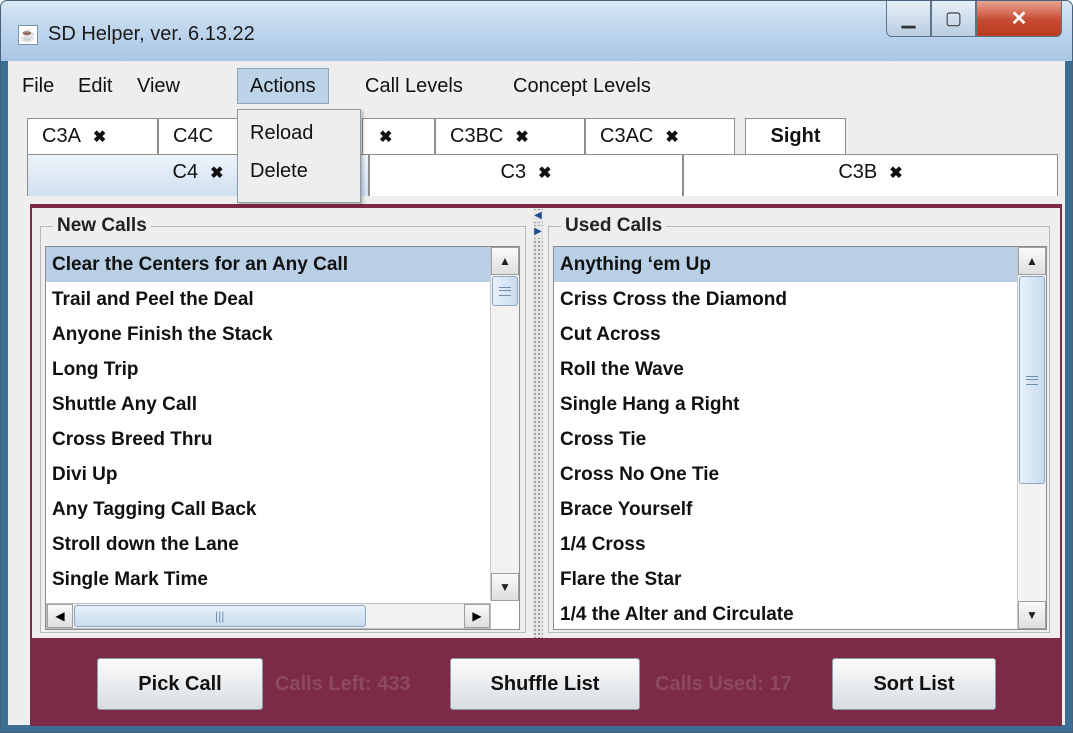  What do you see at coordinates (504, 424) in the screenshot?
I see `new-calls-vscrollbar: ▲ ▼` at bounding box center [504, 424].